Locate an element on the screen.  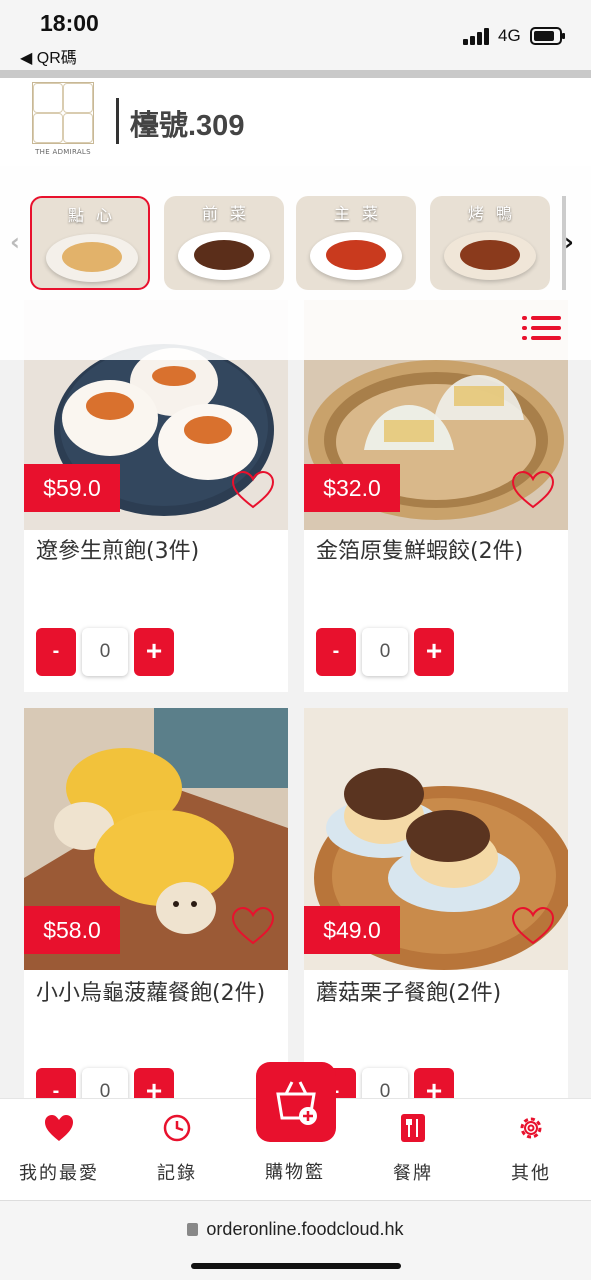
category-label: 烤鴨 is located at coordinates (495, 213).